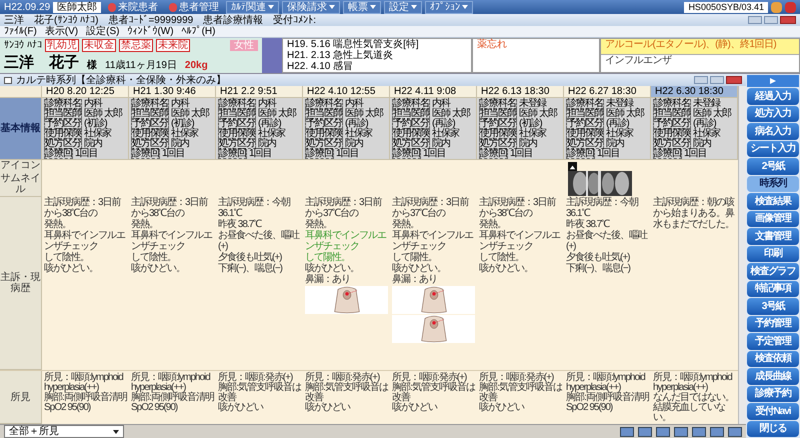  I want to click on menu-item: 表示(V), so click(61, 31).